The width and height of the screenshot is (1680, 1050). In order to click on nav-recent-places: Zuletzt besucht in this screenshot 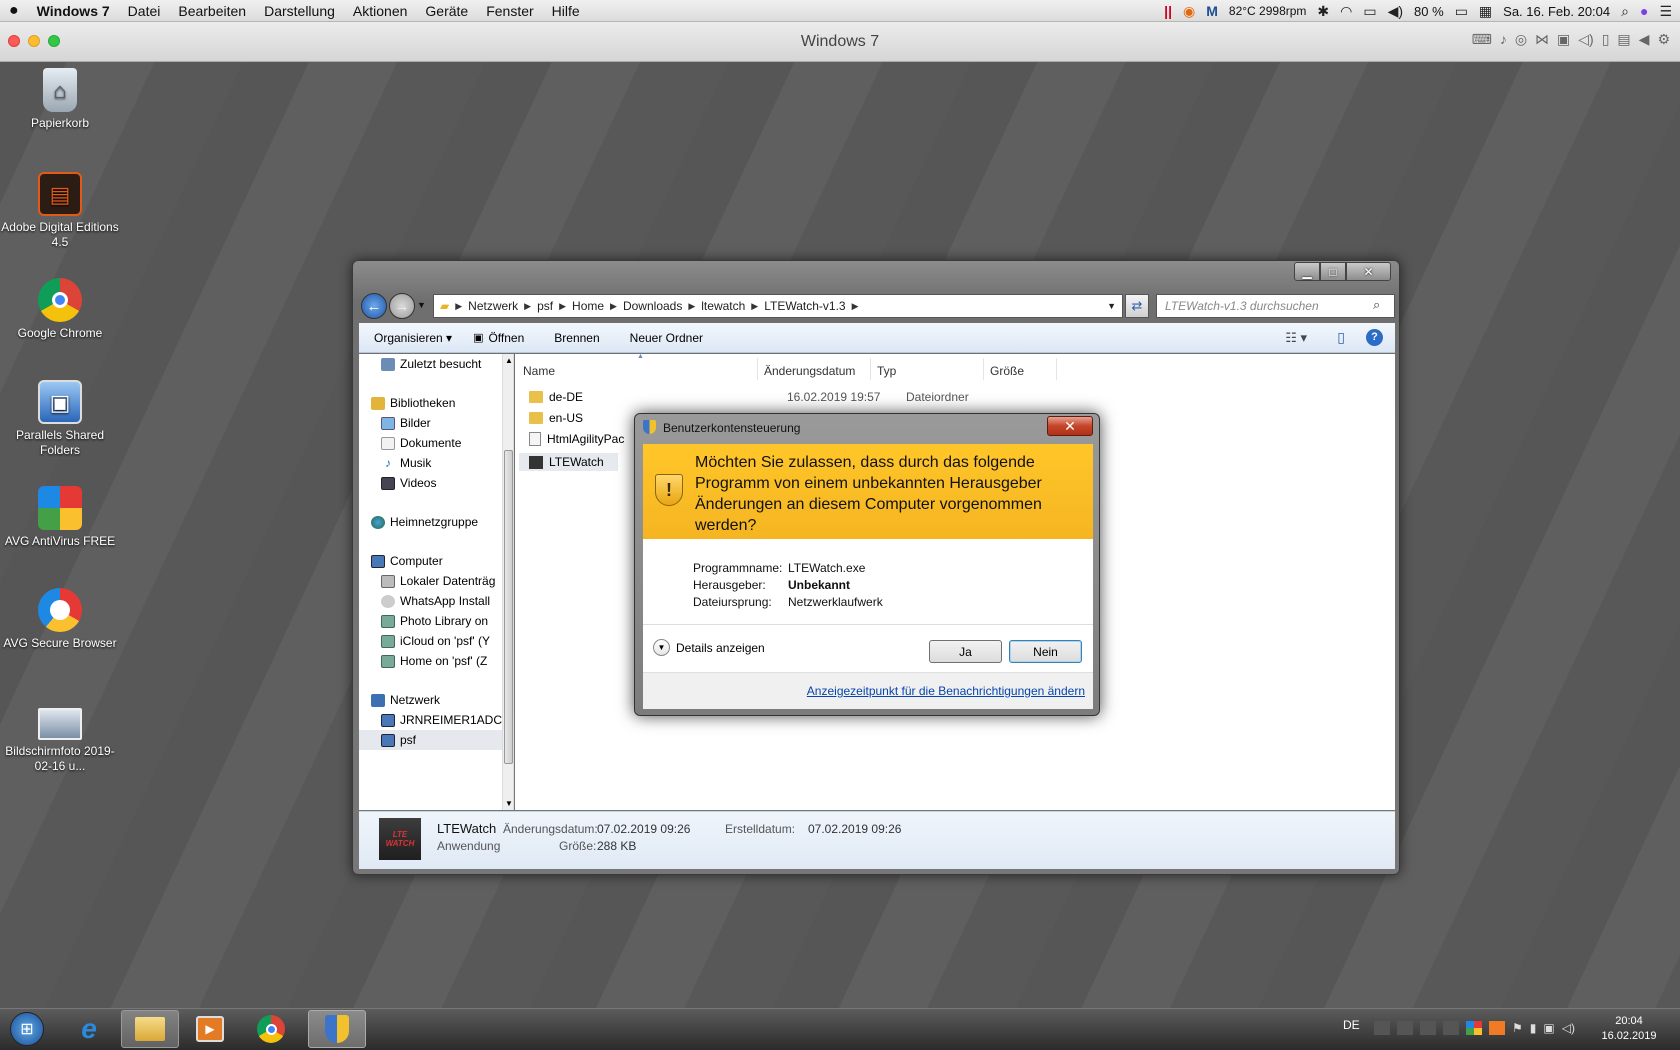, I will do `click(431, 364)`.